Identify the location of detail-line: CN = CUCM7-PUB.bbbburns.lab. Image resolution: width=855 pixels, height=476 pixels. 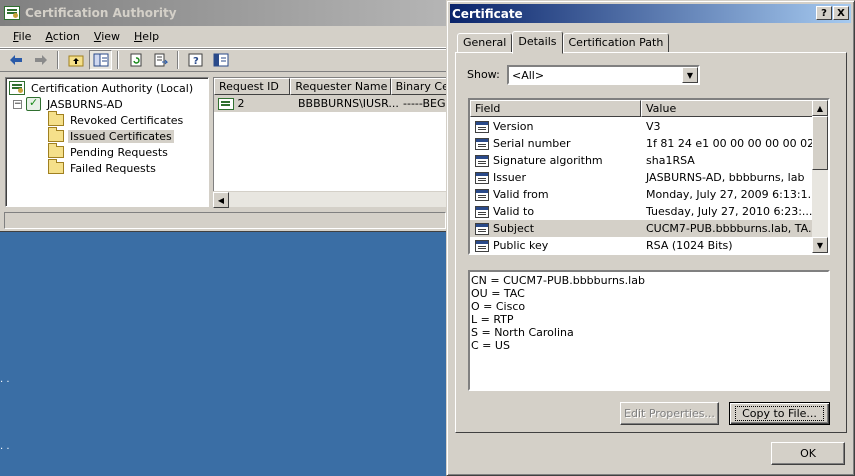
(558, 280).